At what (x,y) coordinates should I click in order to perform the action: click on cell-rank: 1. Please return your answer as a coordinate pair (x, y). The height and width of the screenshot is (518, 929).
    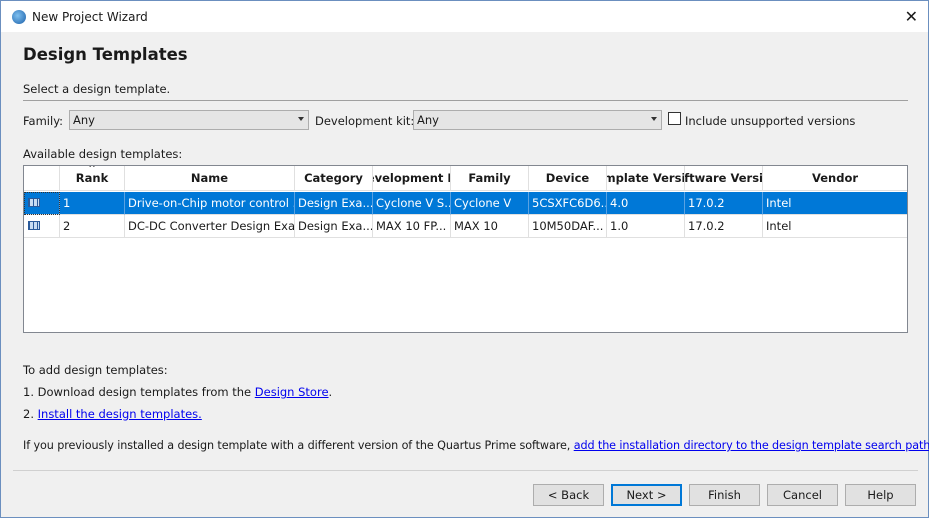
    Looking at the image, I should click on (92, 203).